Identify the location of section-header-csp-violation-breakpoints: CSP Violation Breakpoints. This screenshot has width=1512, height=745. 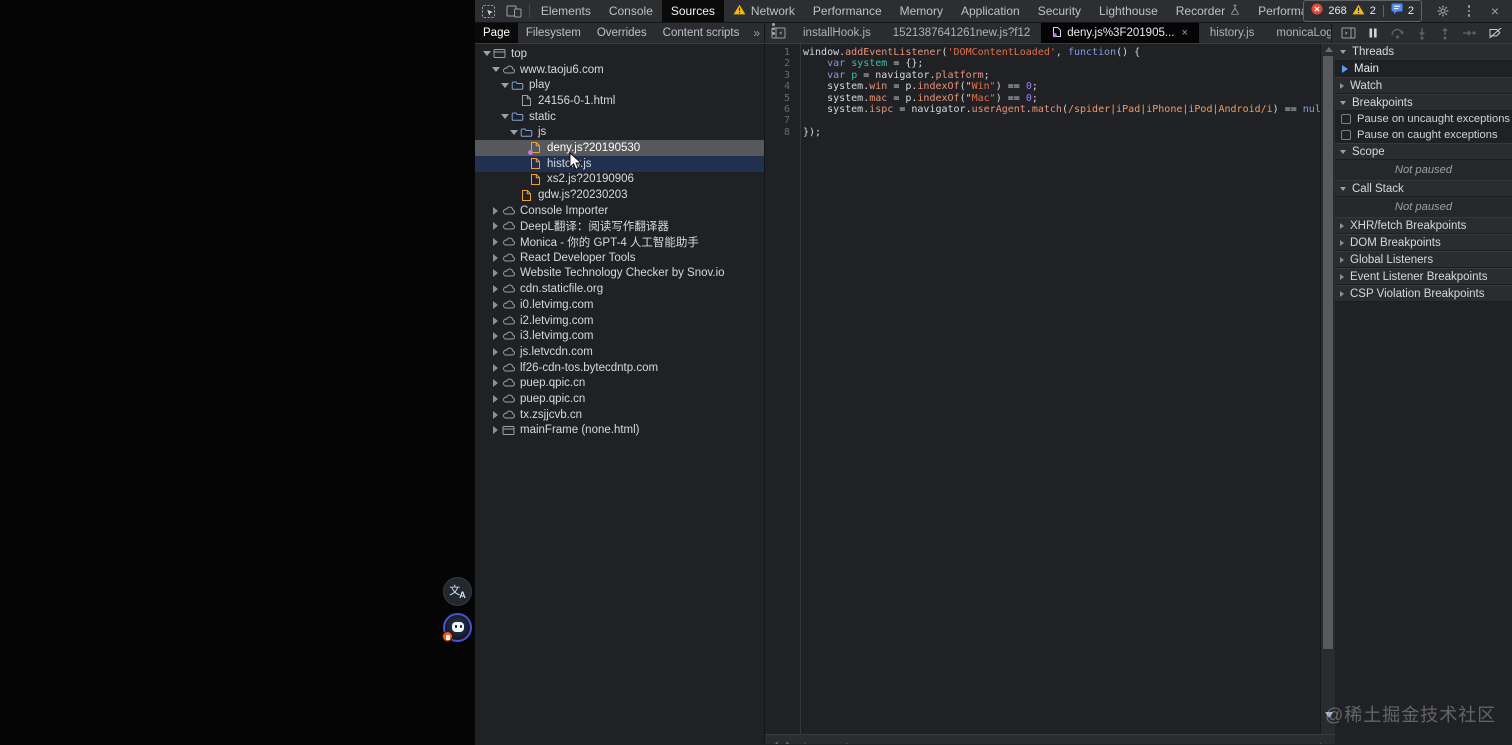
(1423, 293).